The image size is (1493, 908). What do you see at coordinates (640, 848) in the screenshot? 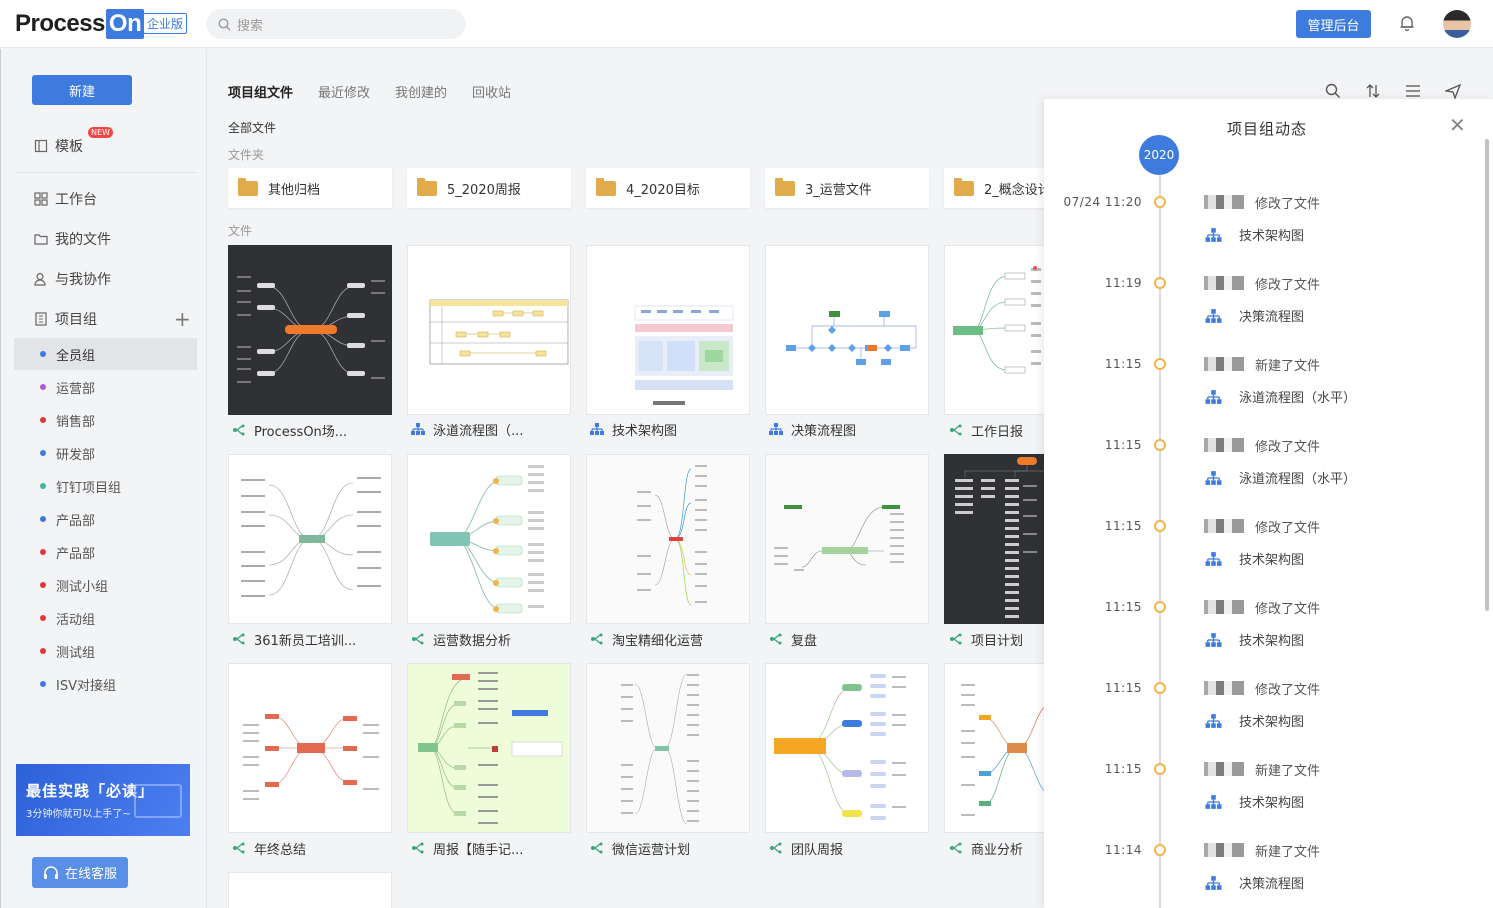
I see `file-label: 微信运营计划` at bounding box center [640, 848].